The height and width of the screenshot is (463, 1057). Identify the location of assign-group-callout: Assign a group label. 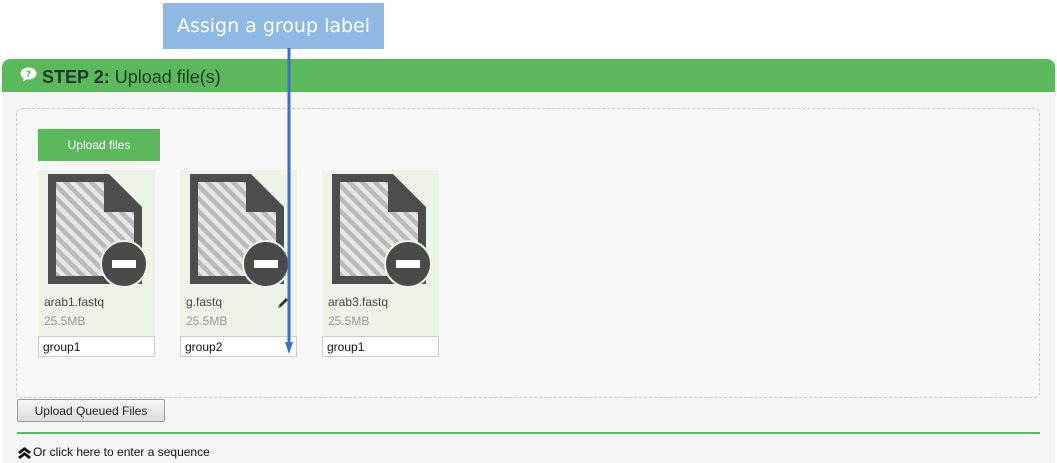
(273, 26).